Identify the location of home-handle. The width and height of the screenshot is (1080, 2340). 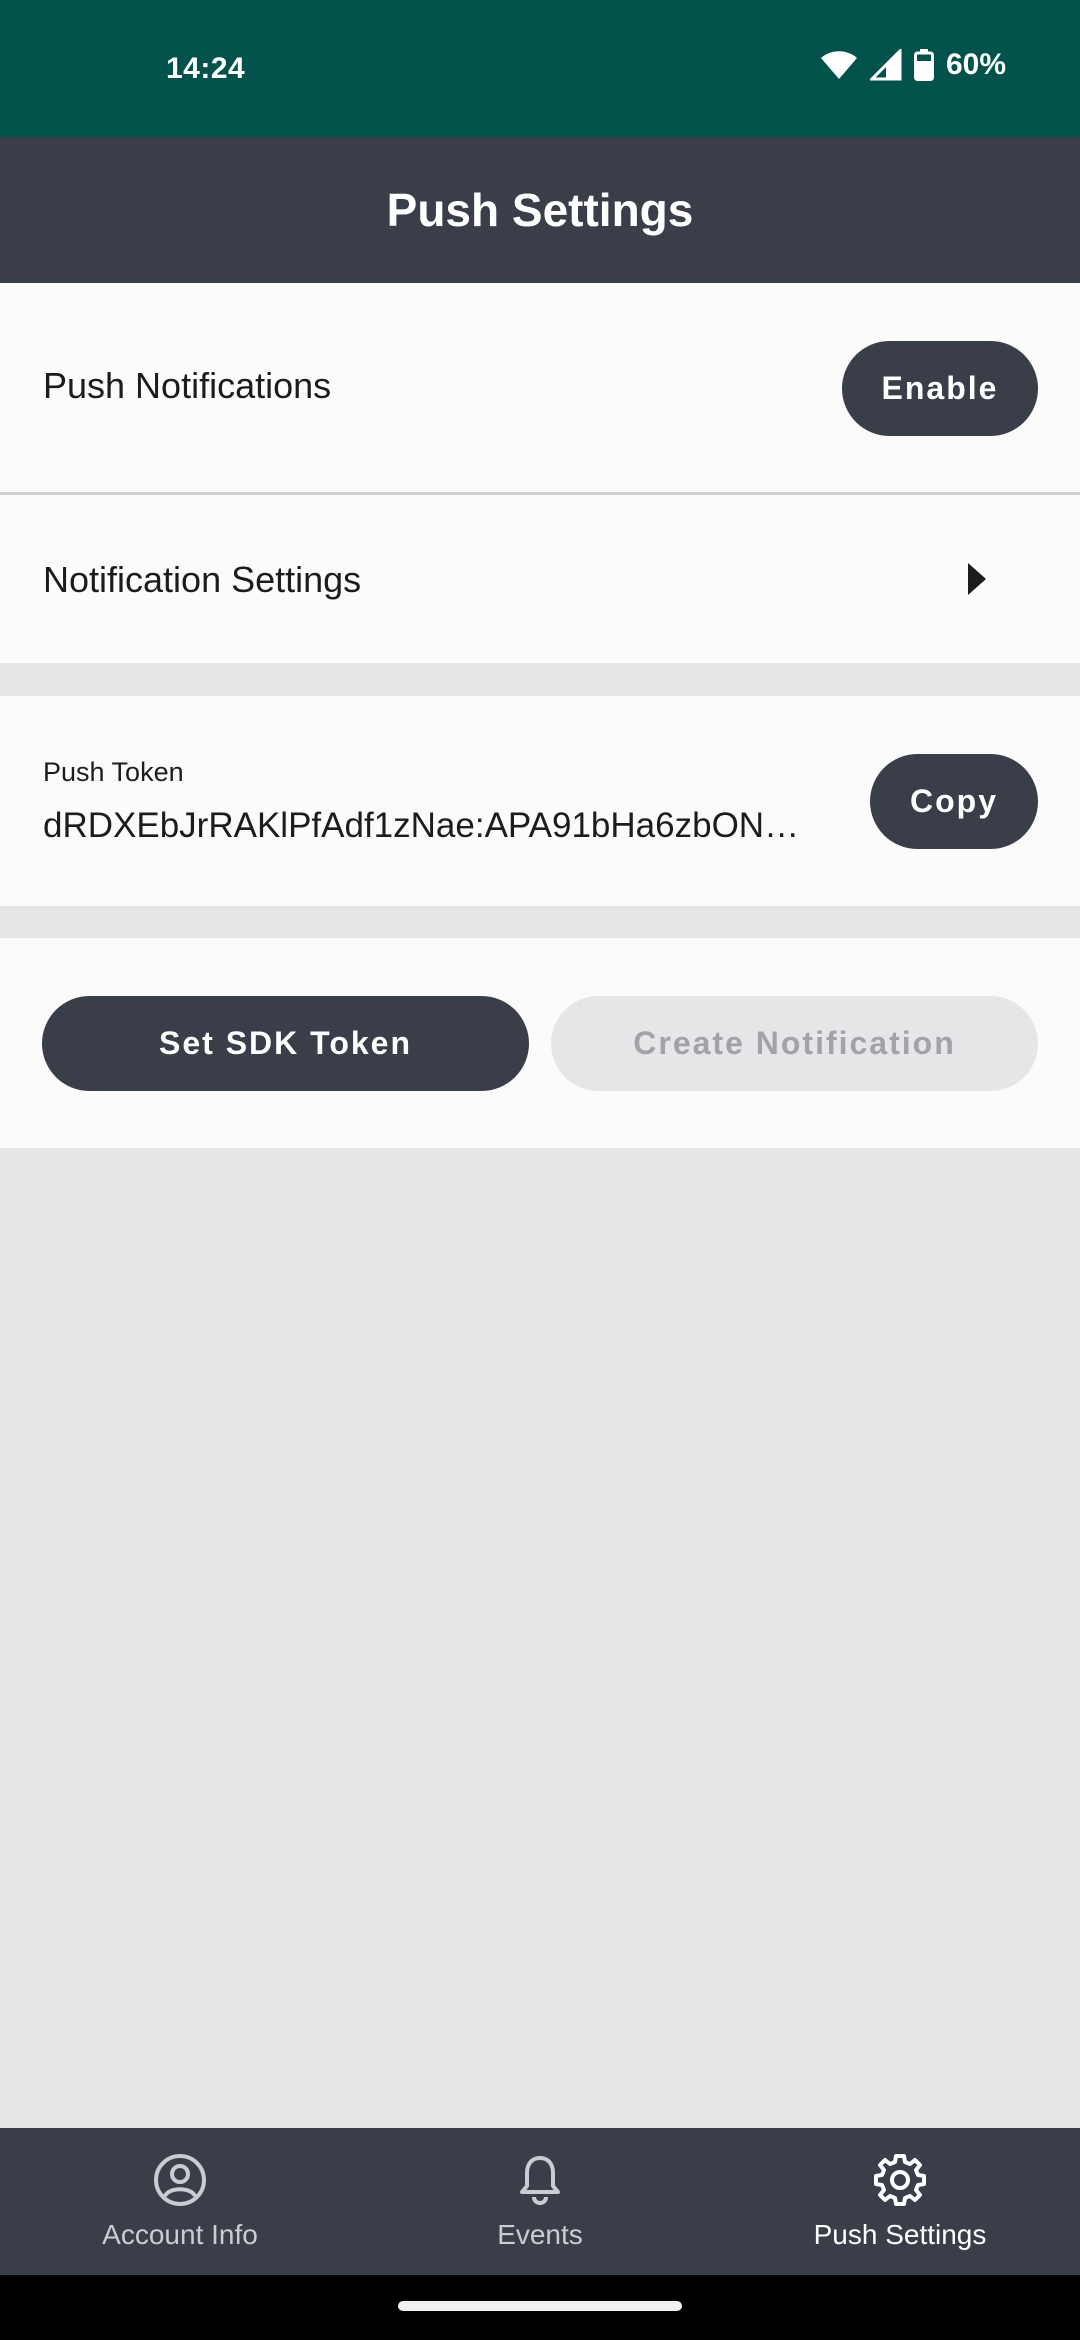
(540, 2306).